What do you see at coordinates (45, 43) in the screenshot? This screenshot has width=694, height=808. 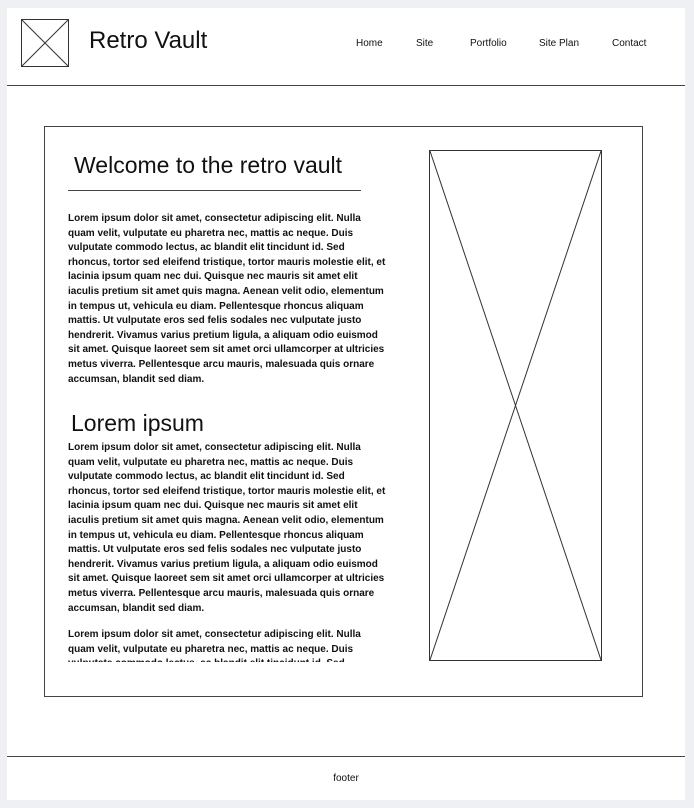 I see `logo-placeholder-icon` at bounding box center [45, 43].